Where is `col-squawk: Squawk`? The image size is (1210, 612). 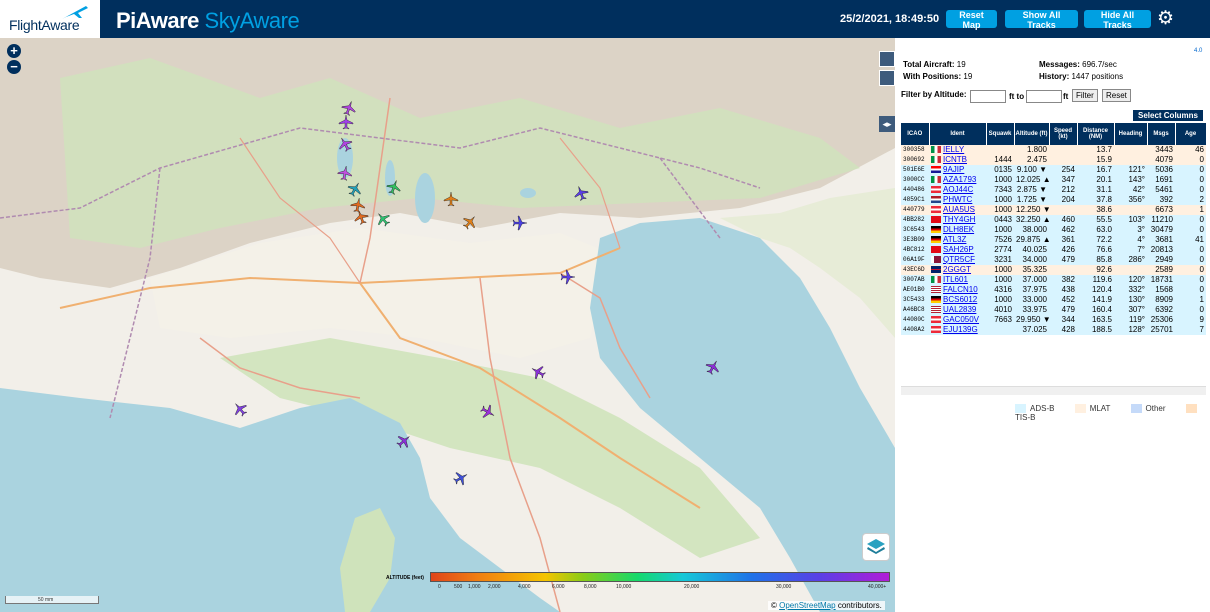 col-squawk: Squawk is located at coordinates (1000, 134).